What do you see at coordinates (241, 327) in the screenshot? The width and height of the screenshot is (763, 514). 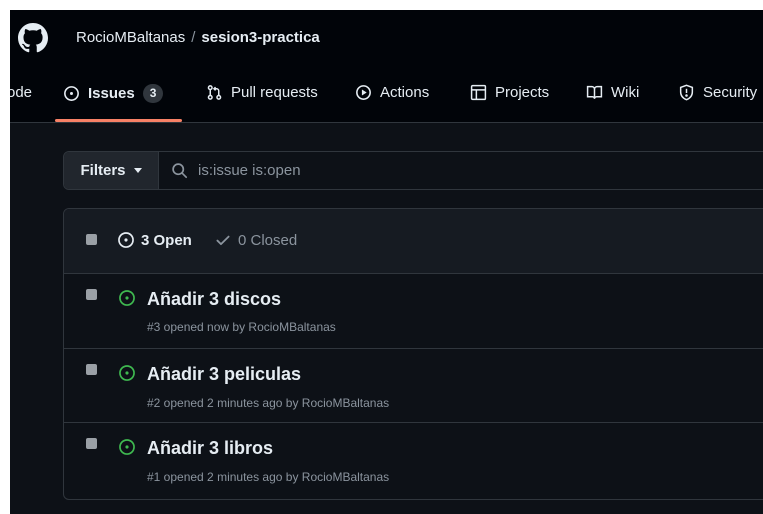 I see `issue-meta: #3 opened now by RocioMBaltanas` at bounding box center [241, 327].